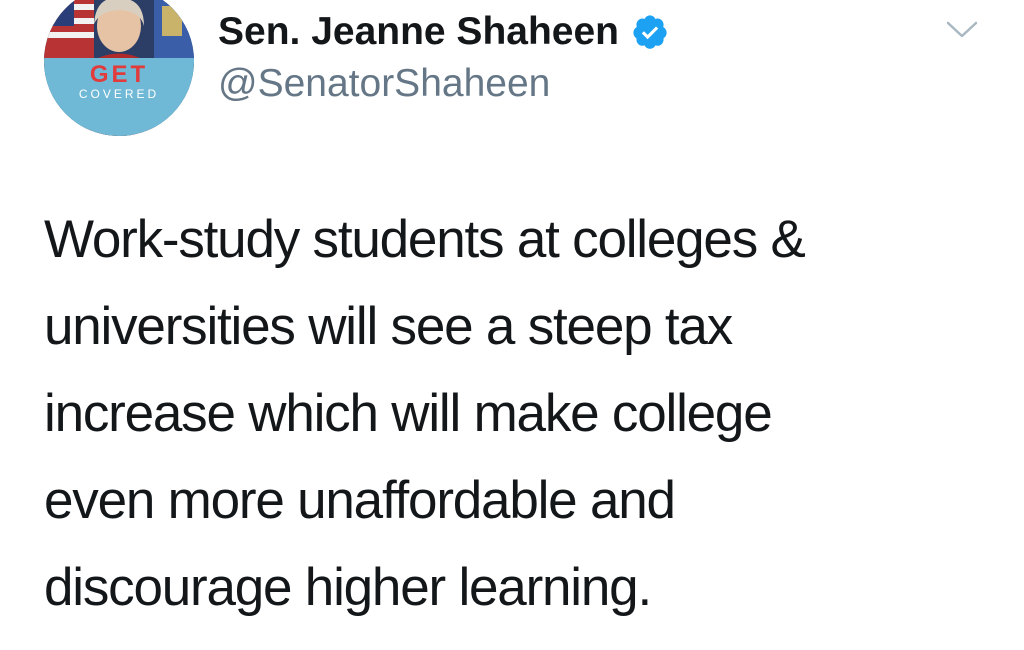 Image resolution: width=1024 pixels, height=650 pixels. I want to click on tweet-text-line: even more unaffordable and, so click(360, 500).